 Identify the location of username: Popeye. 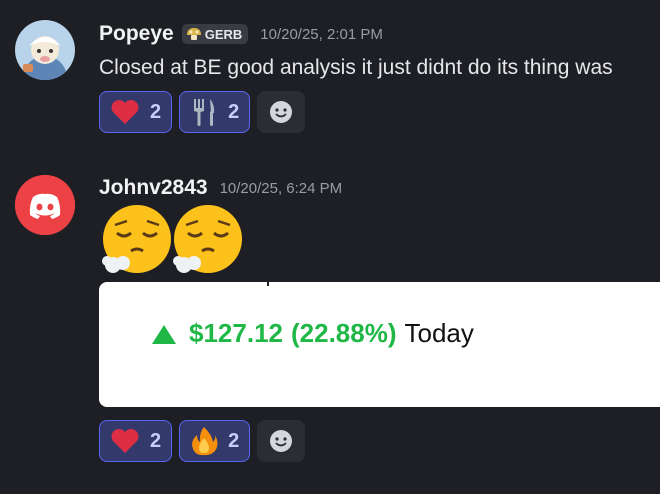
(136, 34).